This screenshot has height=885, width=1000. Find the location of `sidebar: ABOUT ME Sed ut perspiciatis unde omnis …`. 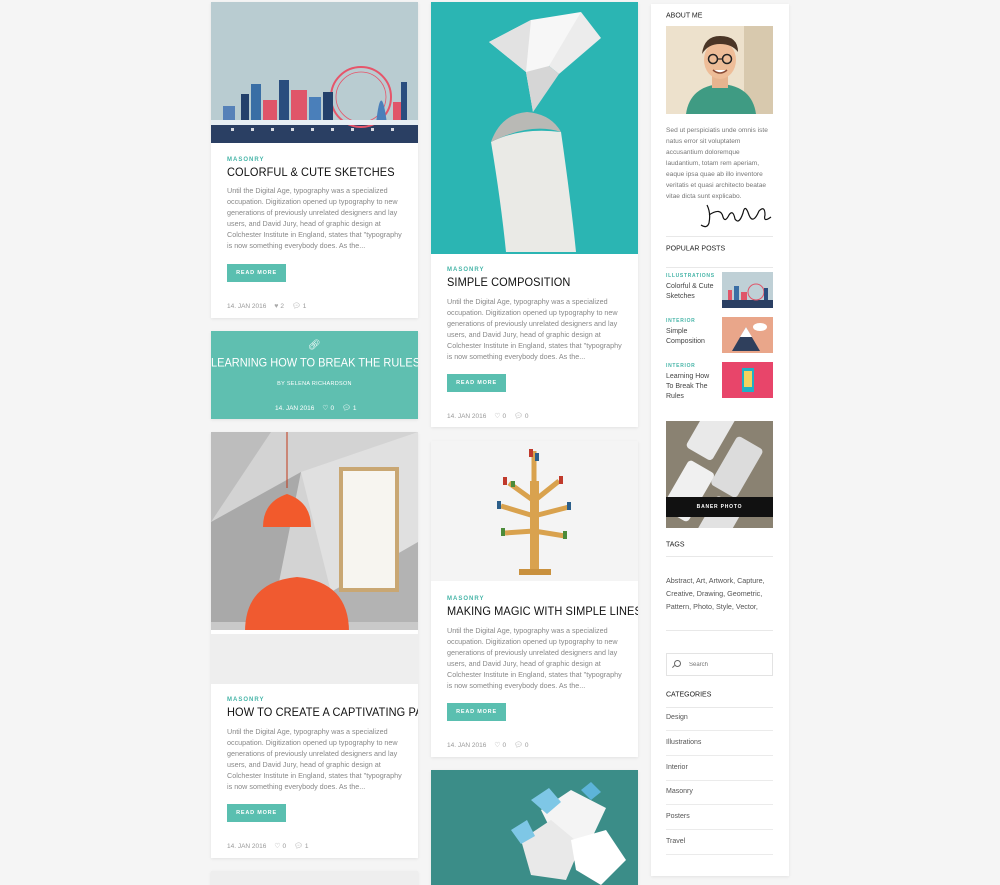

sidebar: ABOUT ME Sed ut perspiciatis unde omnis … is located at coordinates (720, 440).